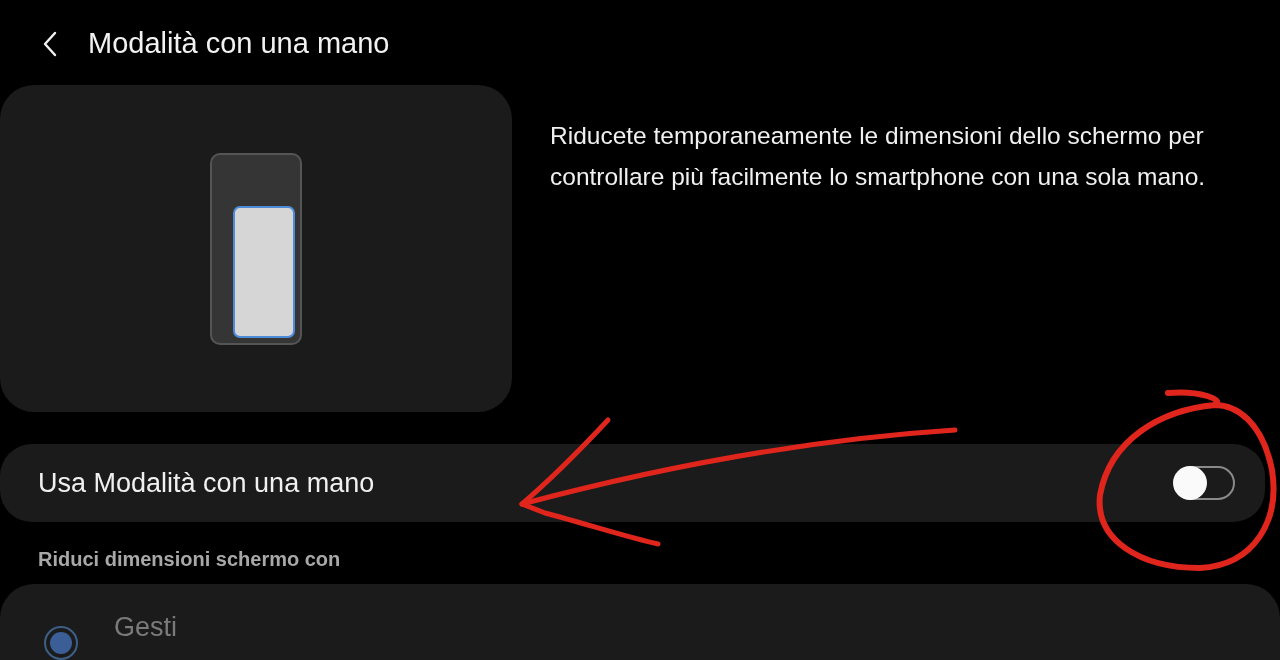  I want to click on back-icon, so click(50, 43).